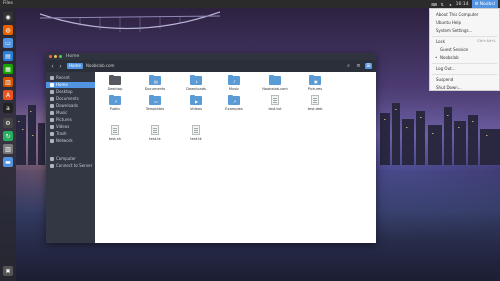 This screenshot has width=500, height=281. What do you see at coordinates (315, 106) in the screenshot?
I see `file-item-test-deb: test.deb` at bounding box center [315, 106].